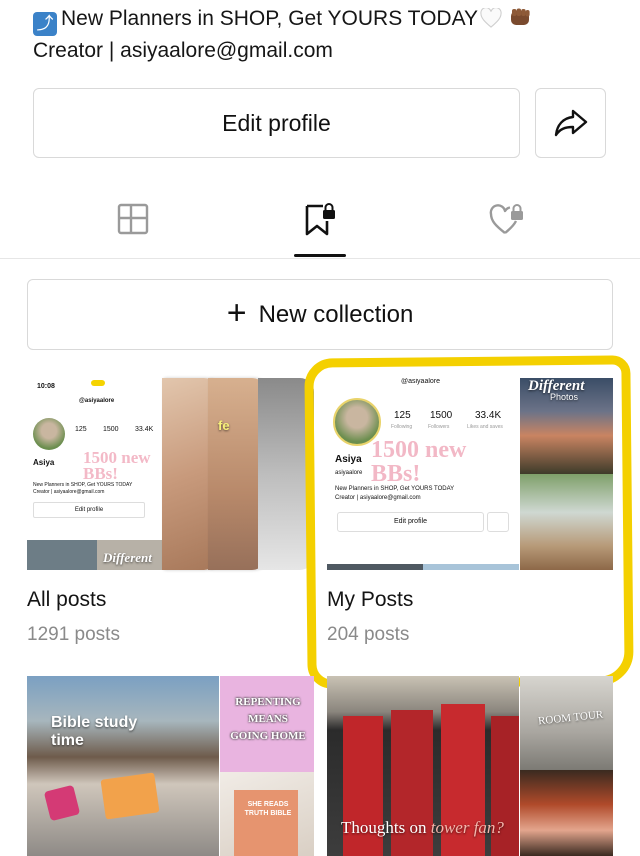 The height and width of the screenshot is (856, 640). What do you see at coordinates (236, 312) in the screenshot?
I see `plus-icon: +` at bounding box center [236, 312].